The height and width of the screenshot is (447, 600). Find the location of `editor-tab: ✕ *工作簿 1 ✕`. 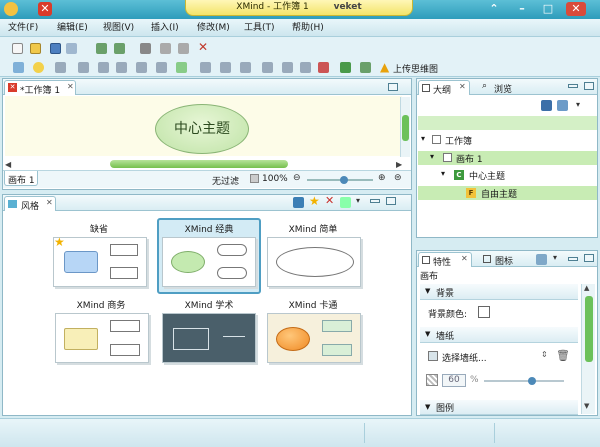

editor-tab: ✕ *工作簿 1 ✕ is located at coordinates (40, 88).